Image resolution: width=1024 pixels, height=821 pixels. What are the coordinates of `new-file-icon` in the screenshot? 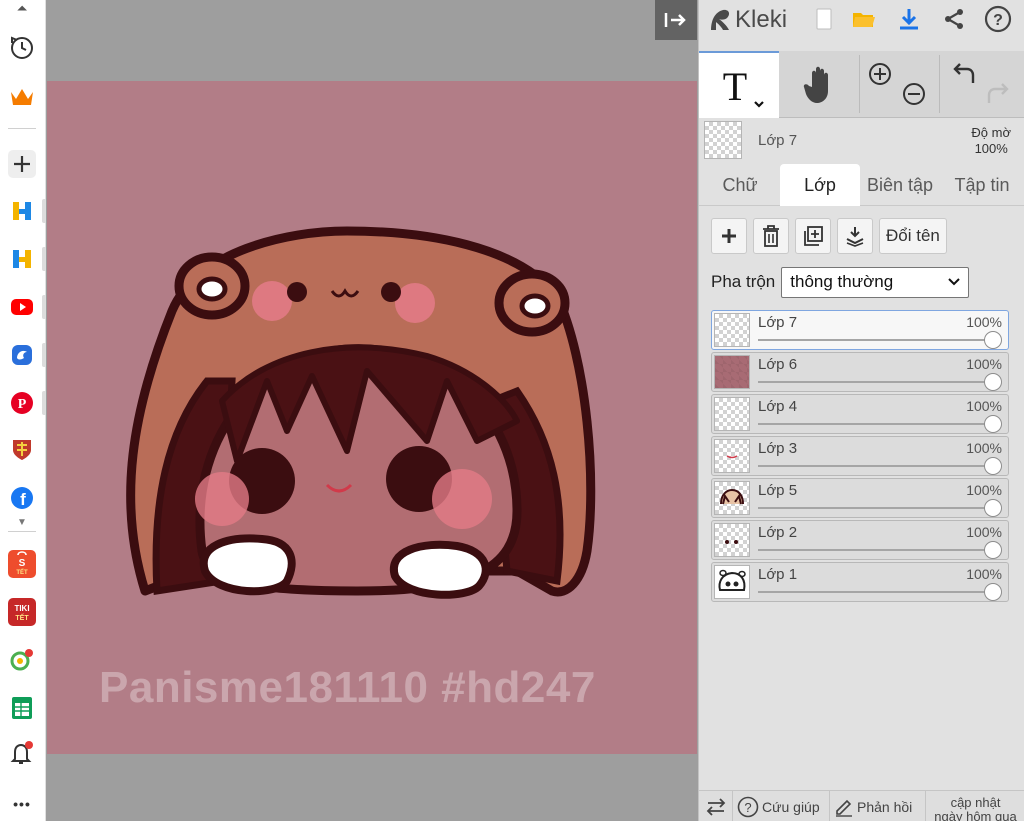 It's located at (824, 19).